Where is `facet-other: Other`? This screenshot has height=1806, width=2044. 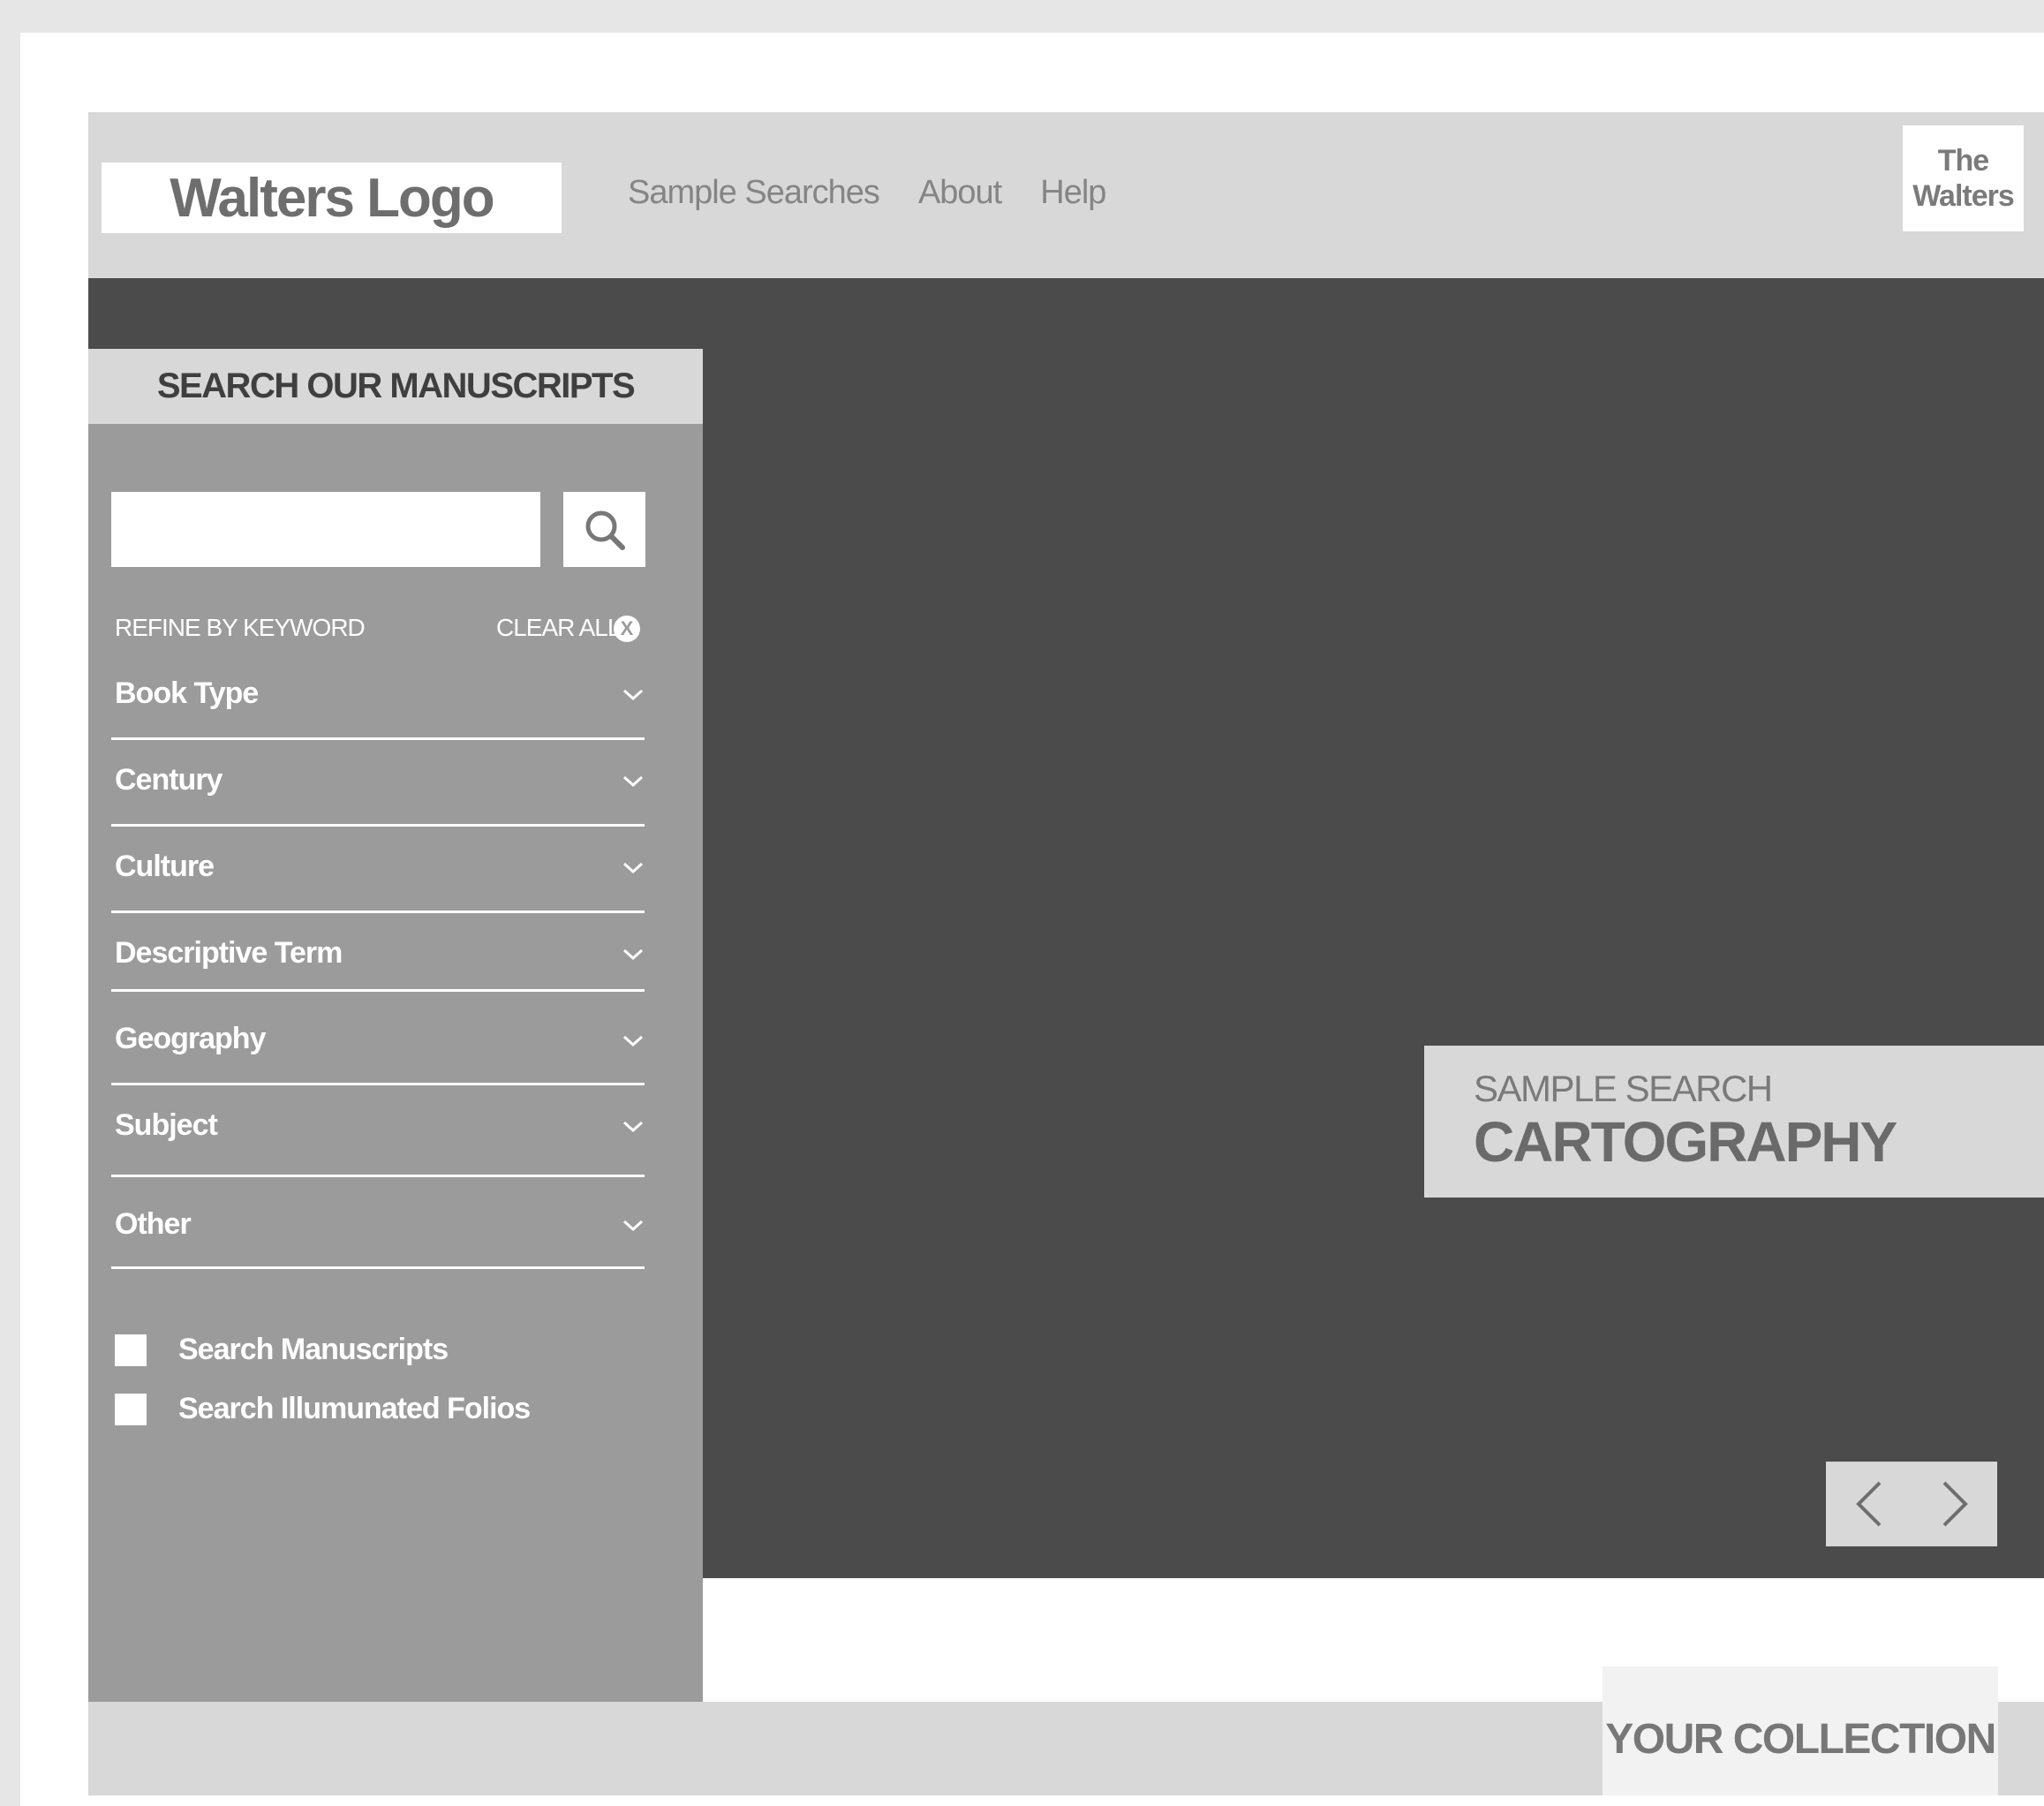 facet-other: Other is located at coordinates (378, 1223).